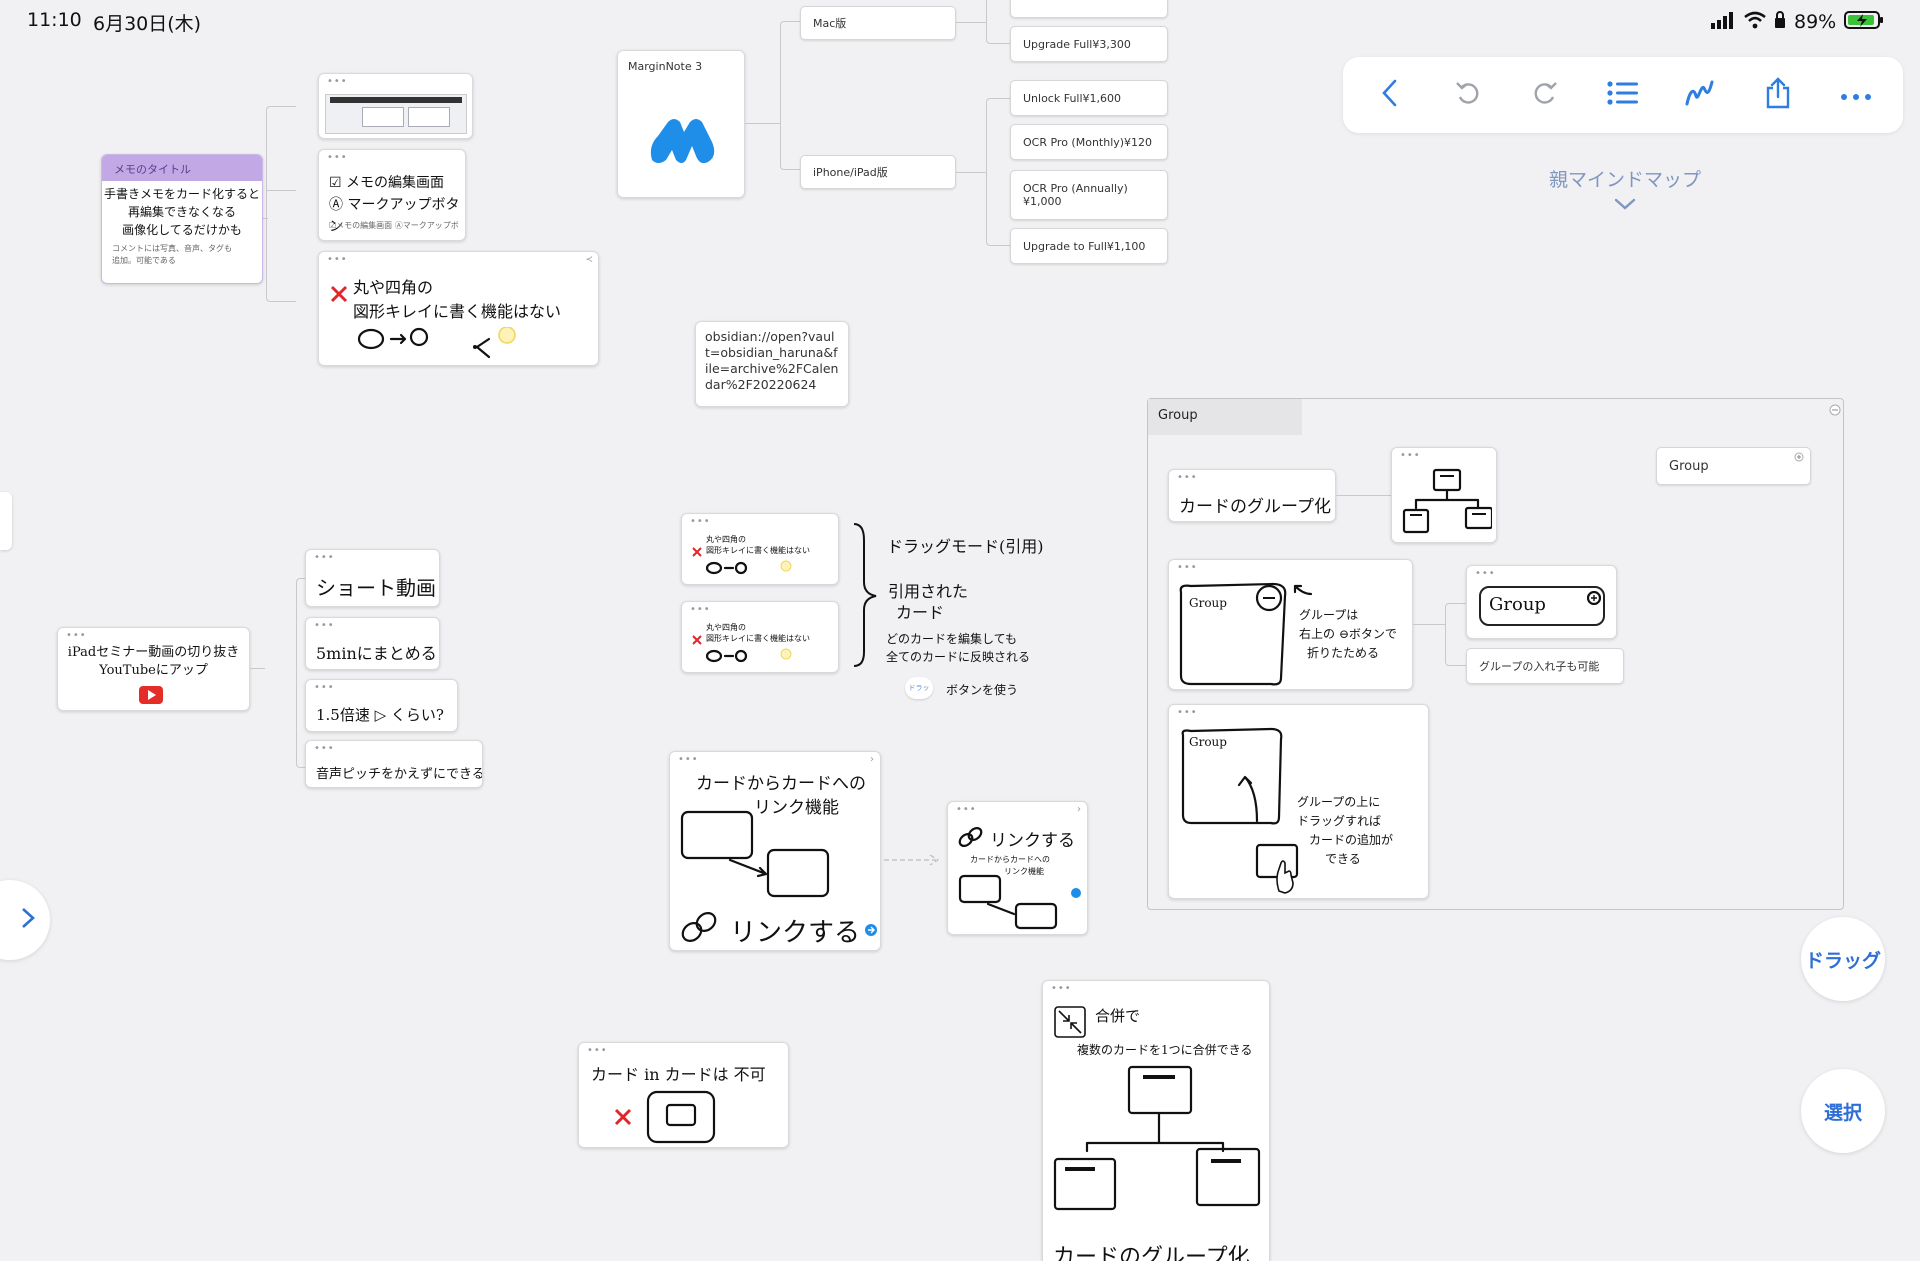  I want to click on link-card: ••• › カードからカードへの リンク機能 リンクする, so click(775, 851).